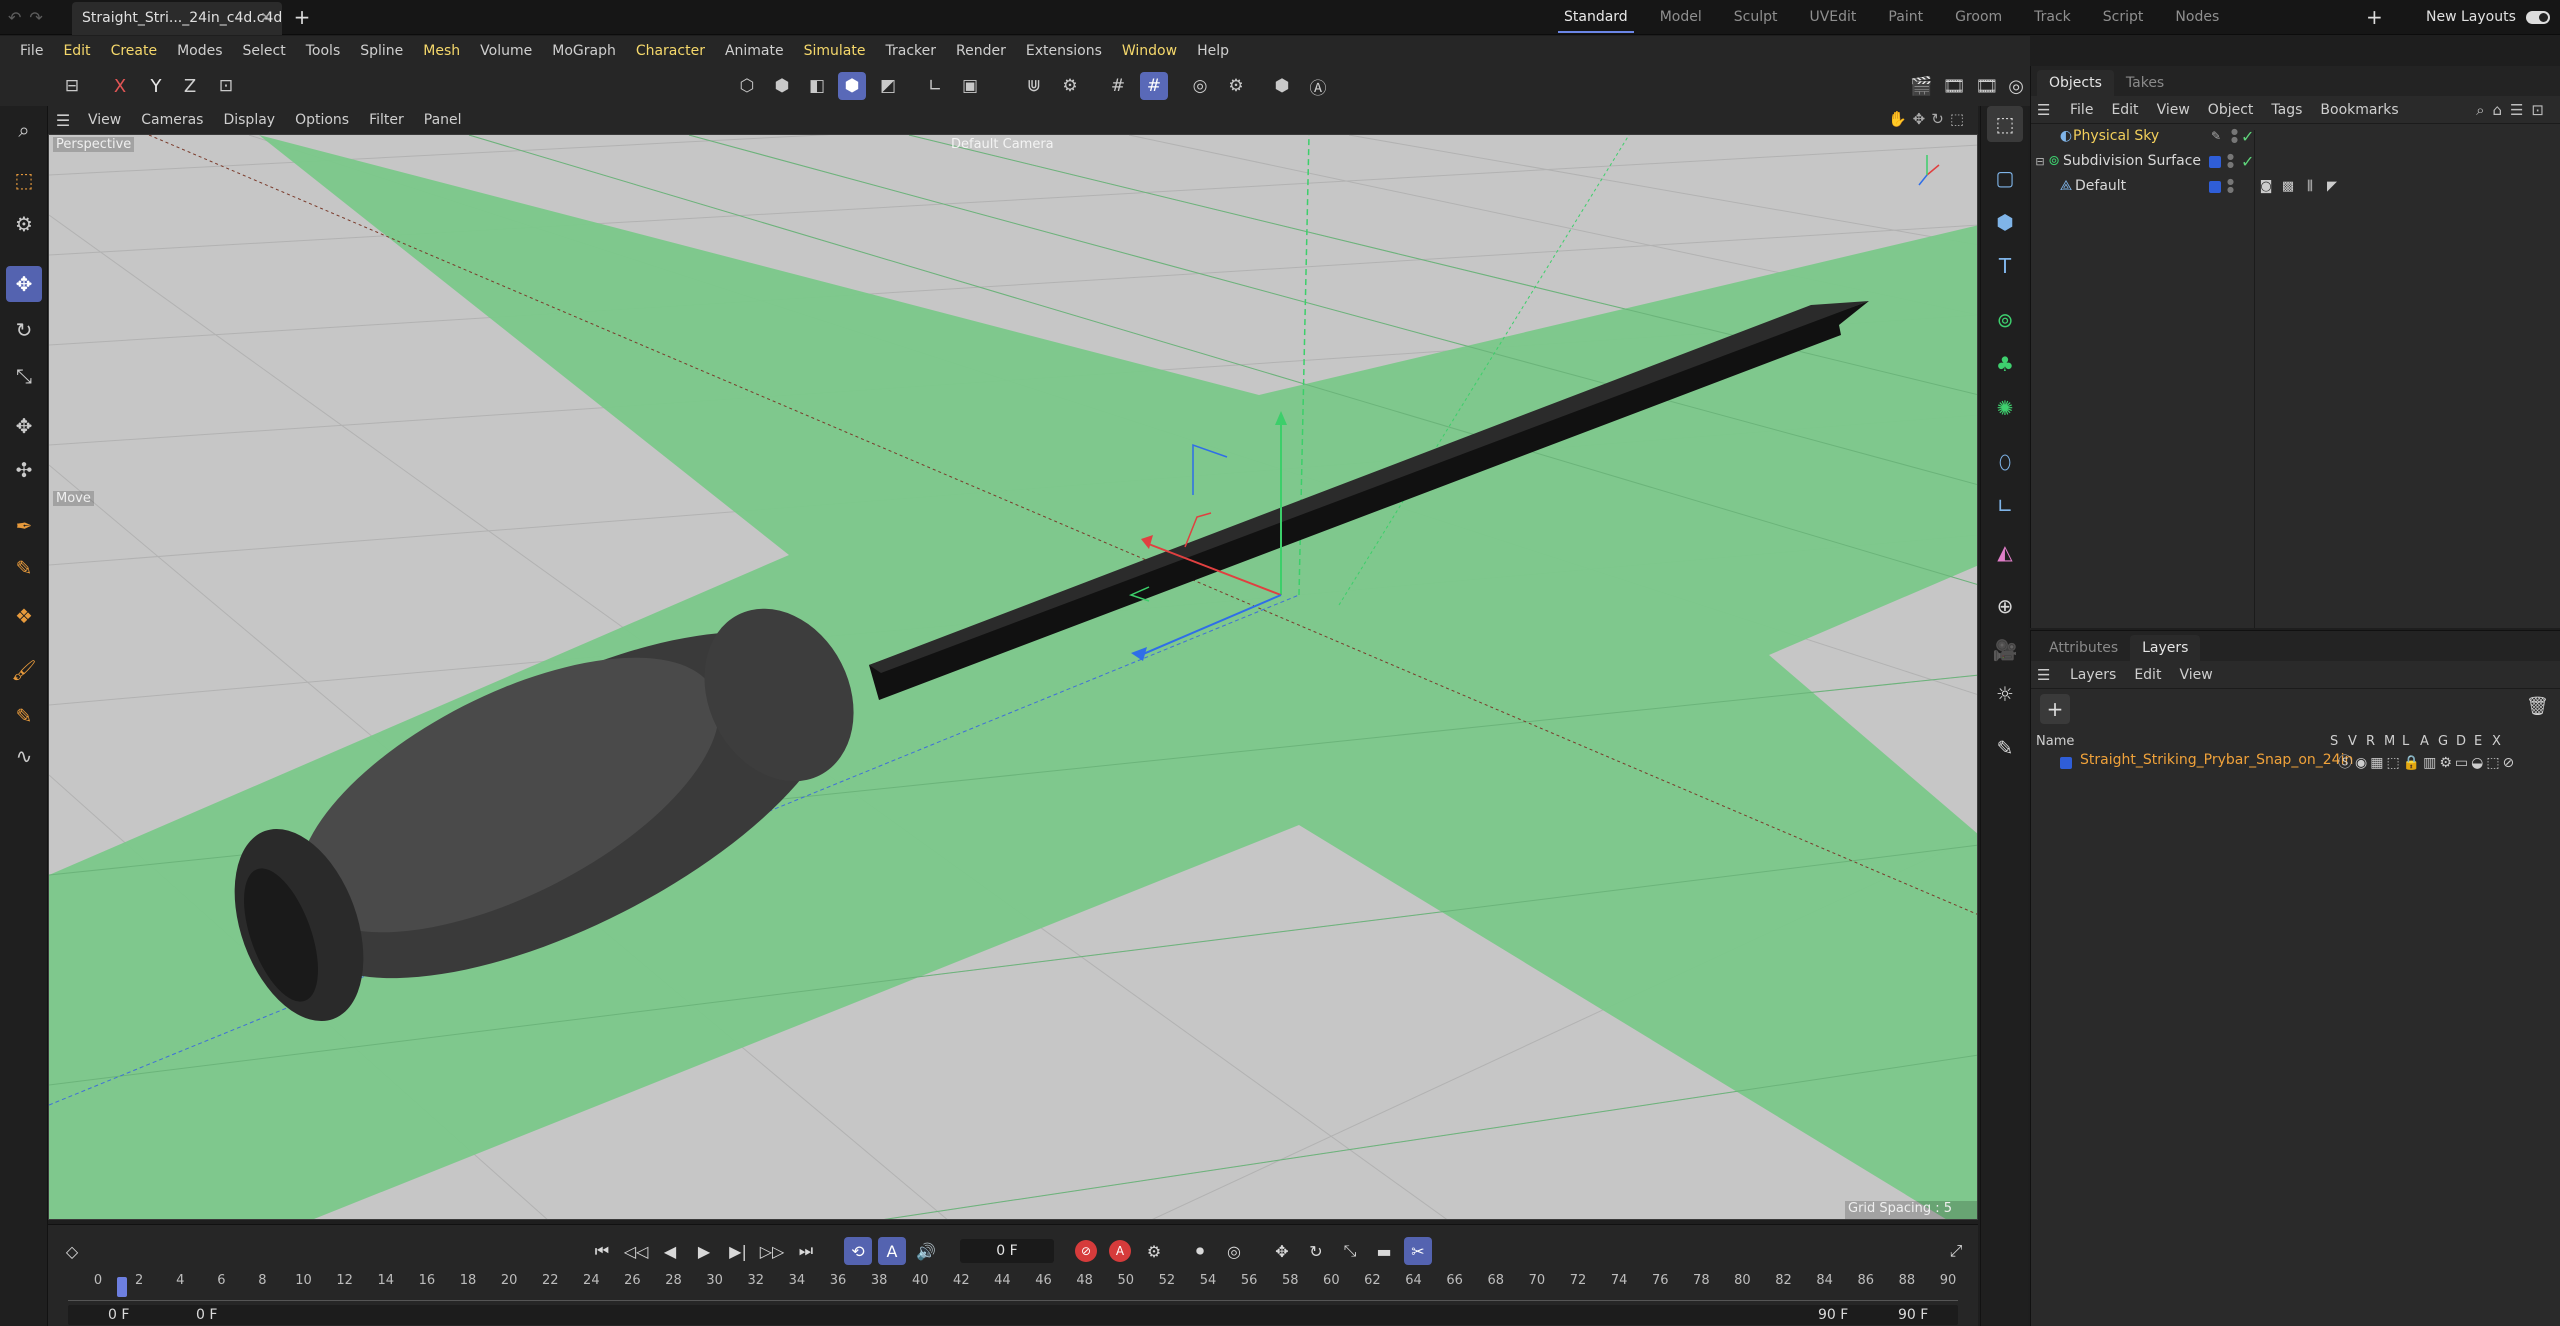 This screenshot has height=1326, width=2560. What do you see at coordinates (29, 17) in the screenshot?
I see `undo-redo-icons: ↶↷` at bounding box center [29, 17].